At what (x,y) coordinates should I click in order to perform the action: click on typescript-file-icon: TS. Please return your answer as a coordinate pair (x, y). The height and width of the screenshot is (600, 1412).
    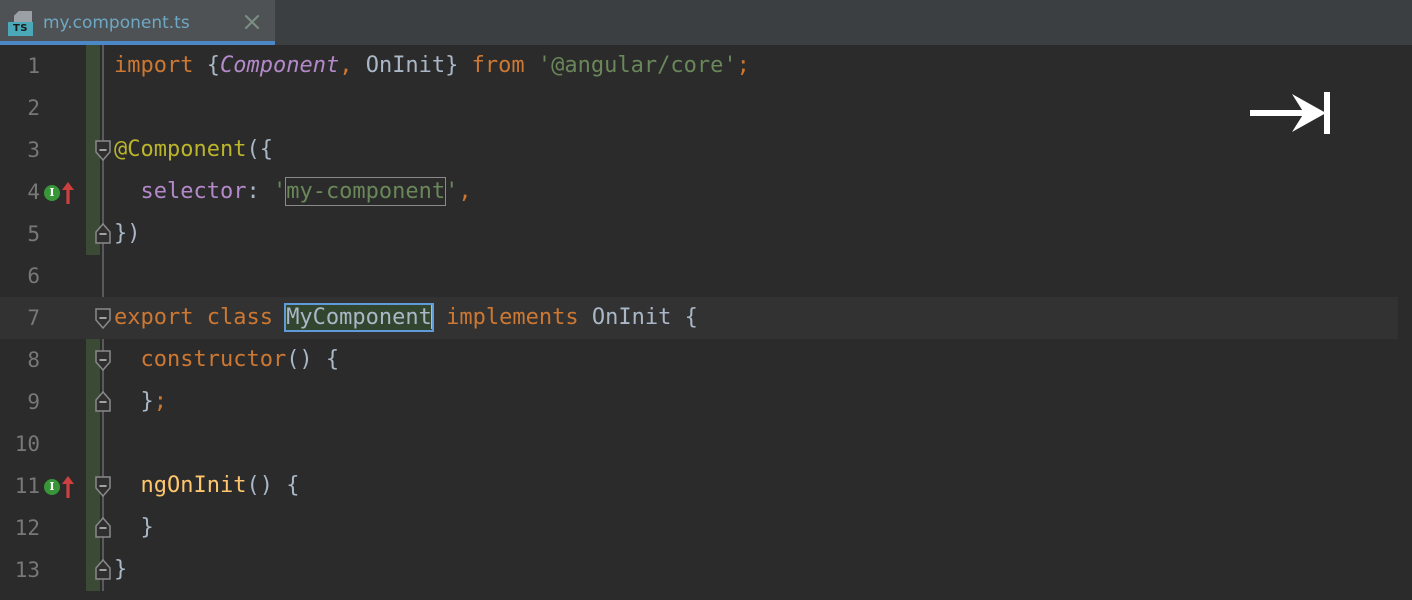
    Looking at the image, I should click on (22, 23).